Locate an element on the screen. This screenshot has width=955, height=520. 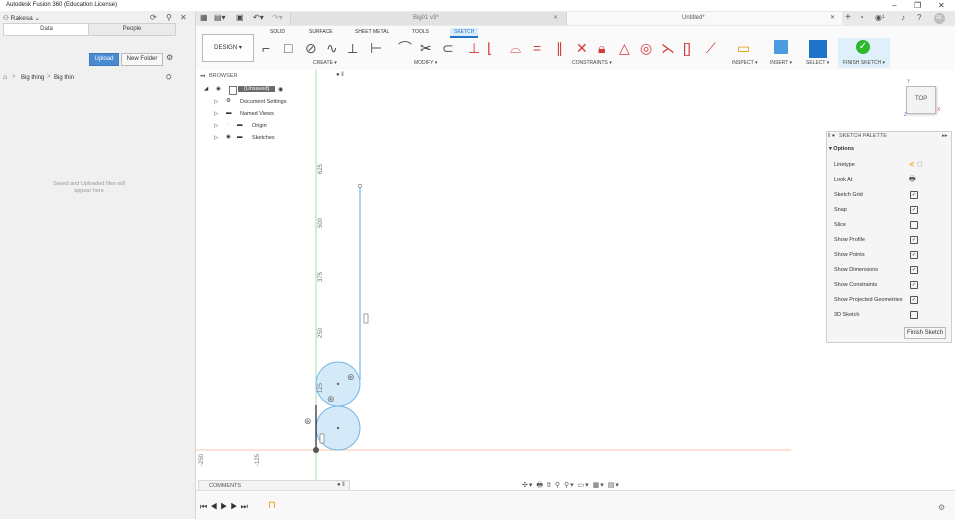
viewcube: TOP is located at coordinates (921, 100).